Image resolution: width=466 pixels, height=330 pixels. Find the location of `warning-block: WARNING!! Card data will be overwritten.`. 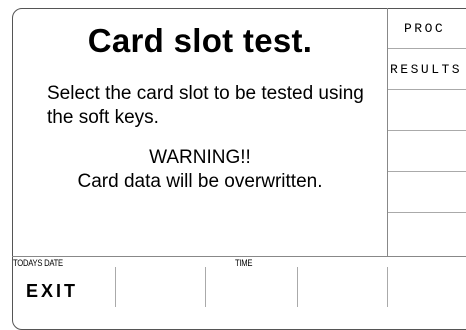

warning-block: WARNING!! Card data will be overwritten. is located at coordinates (200, 170).